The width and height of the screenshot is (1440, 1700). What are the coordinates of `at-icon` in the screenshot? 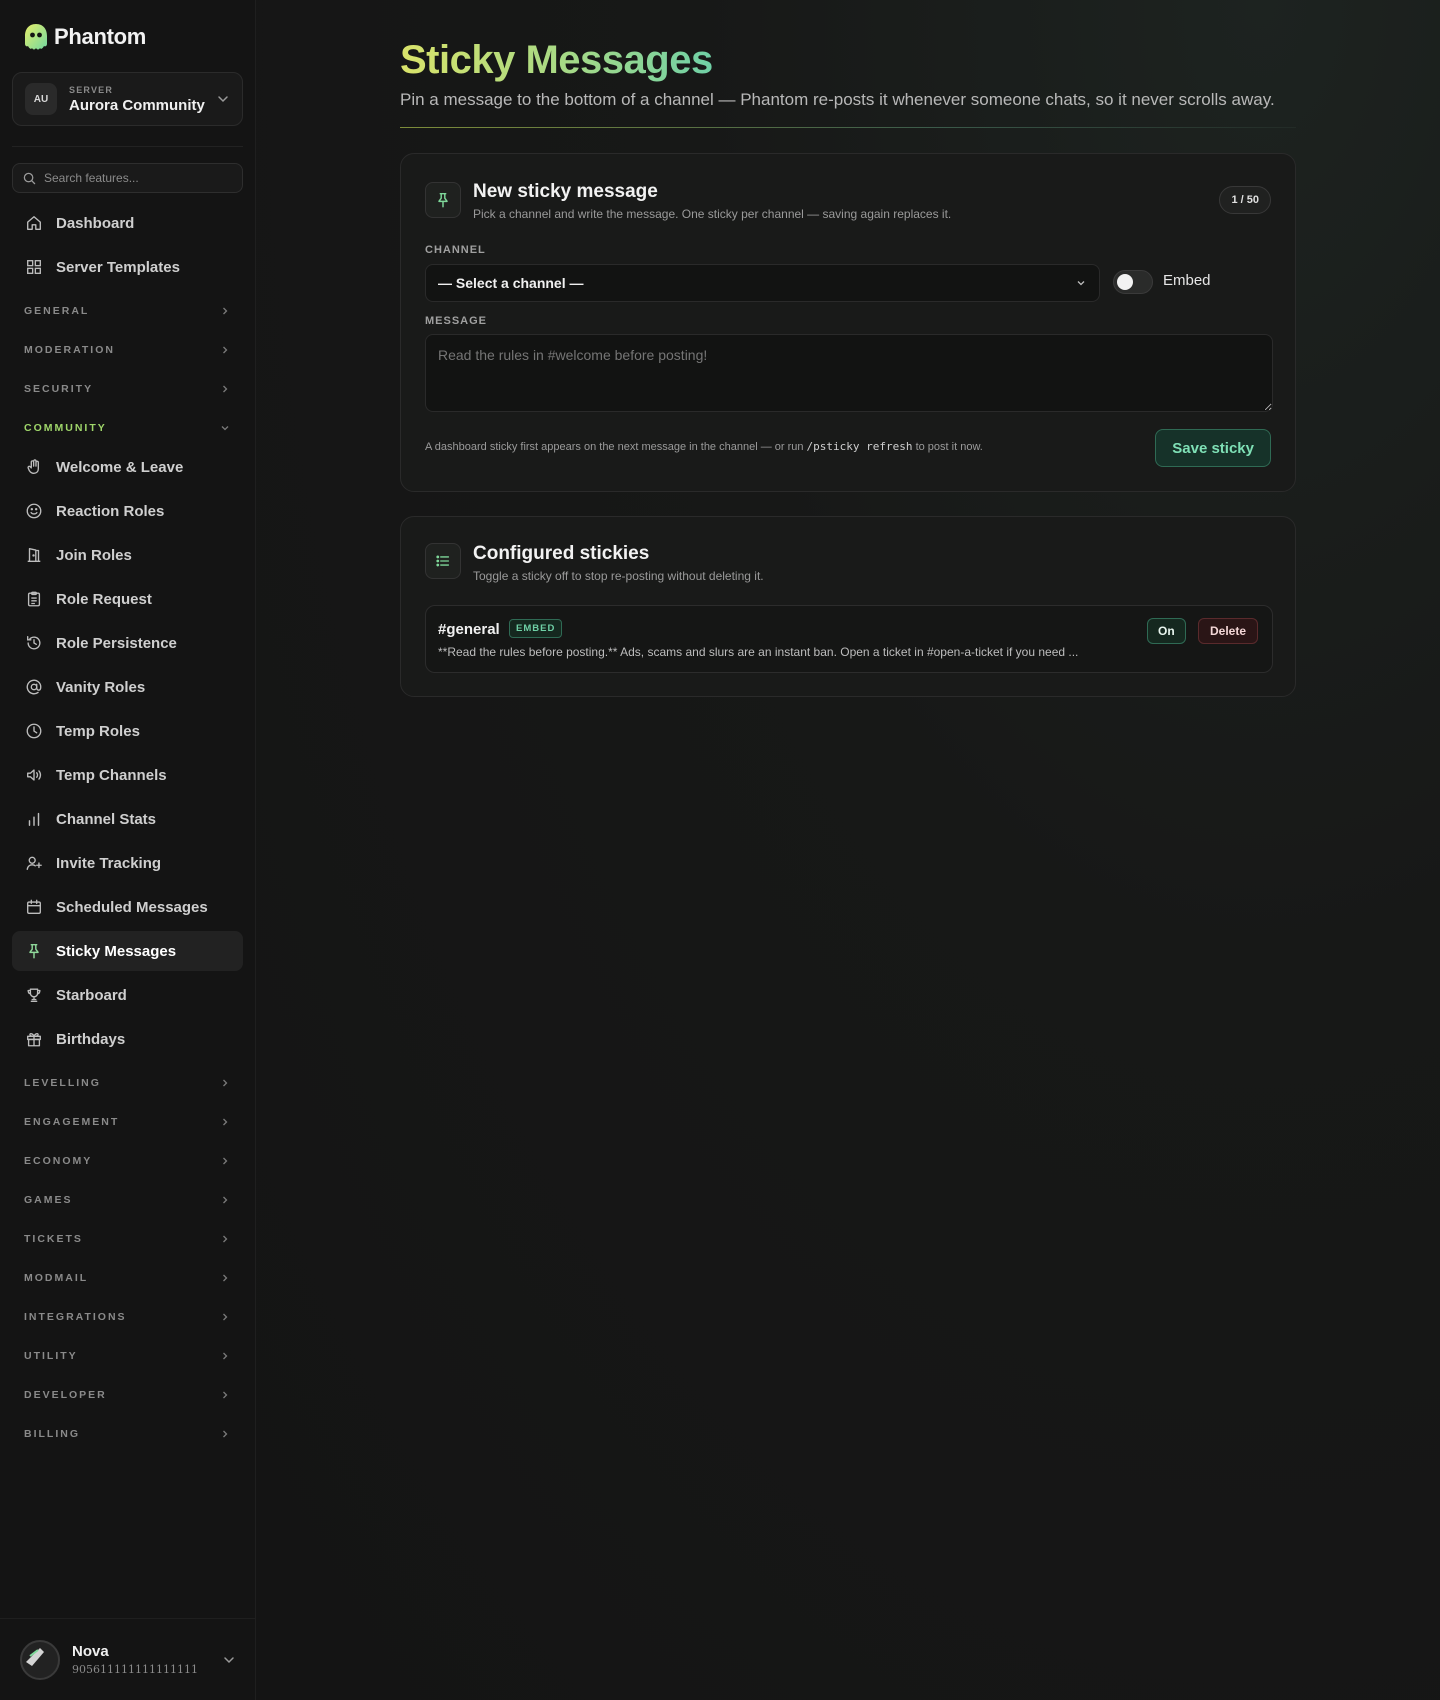 It's located at (34, 687).